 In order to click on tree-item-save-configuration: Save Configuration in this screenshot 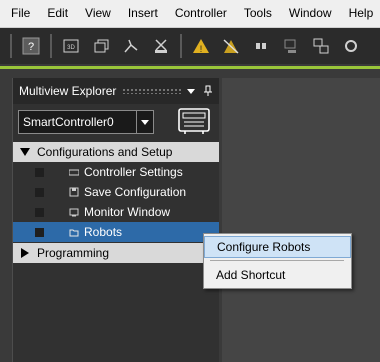, I will do `click(116, 192)`.